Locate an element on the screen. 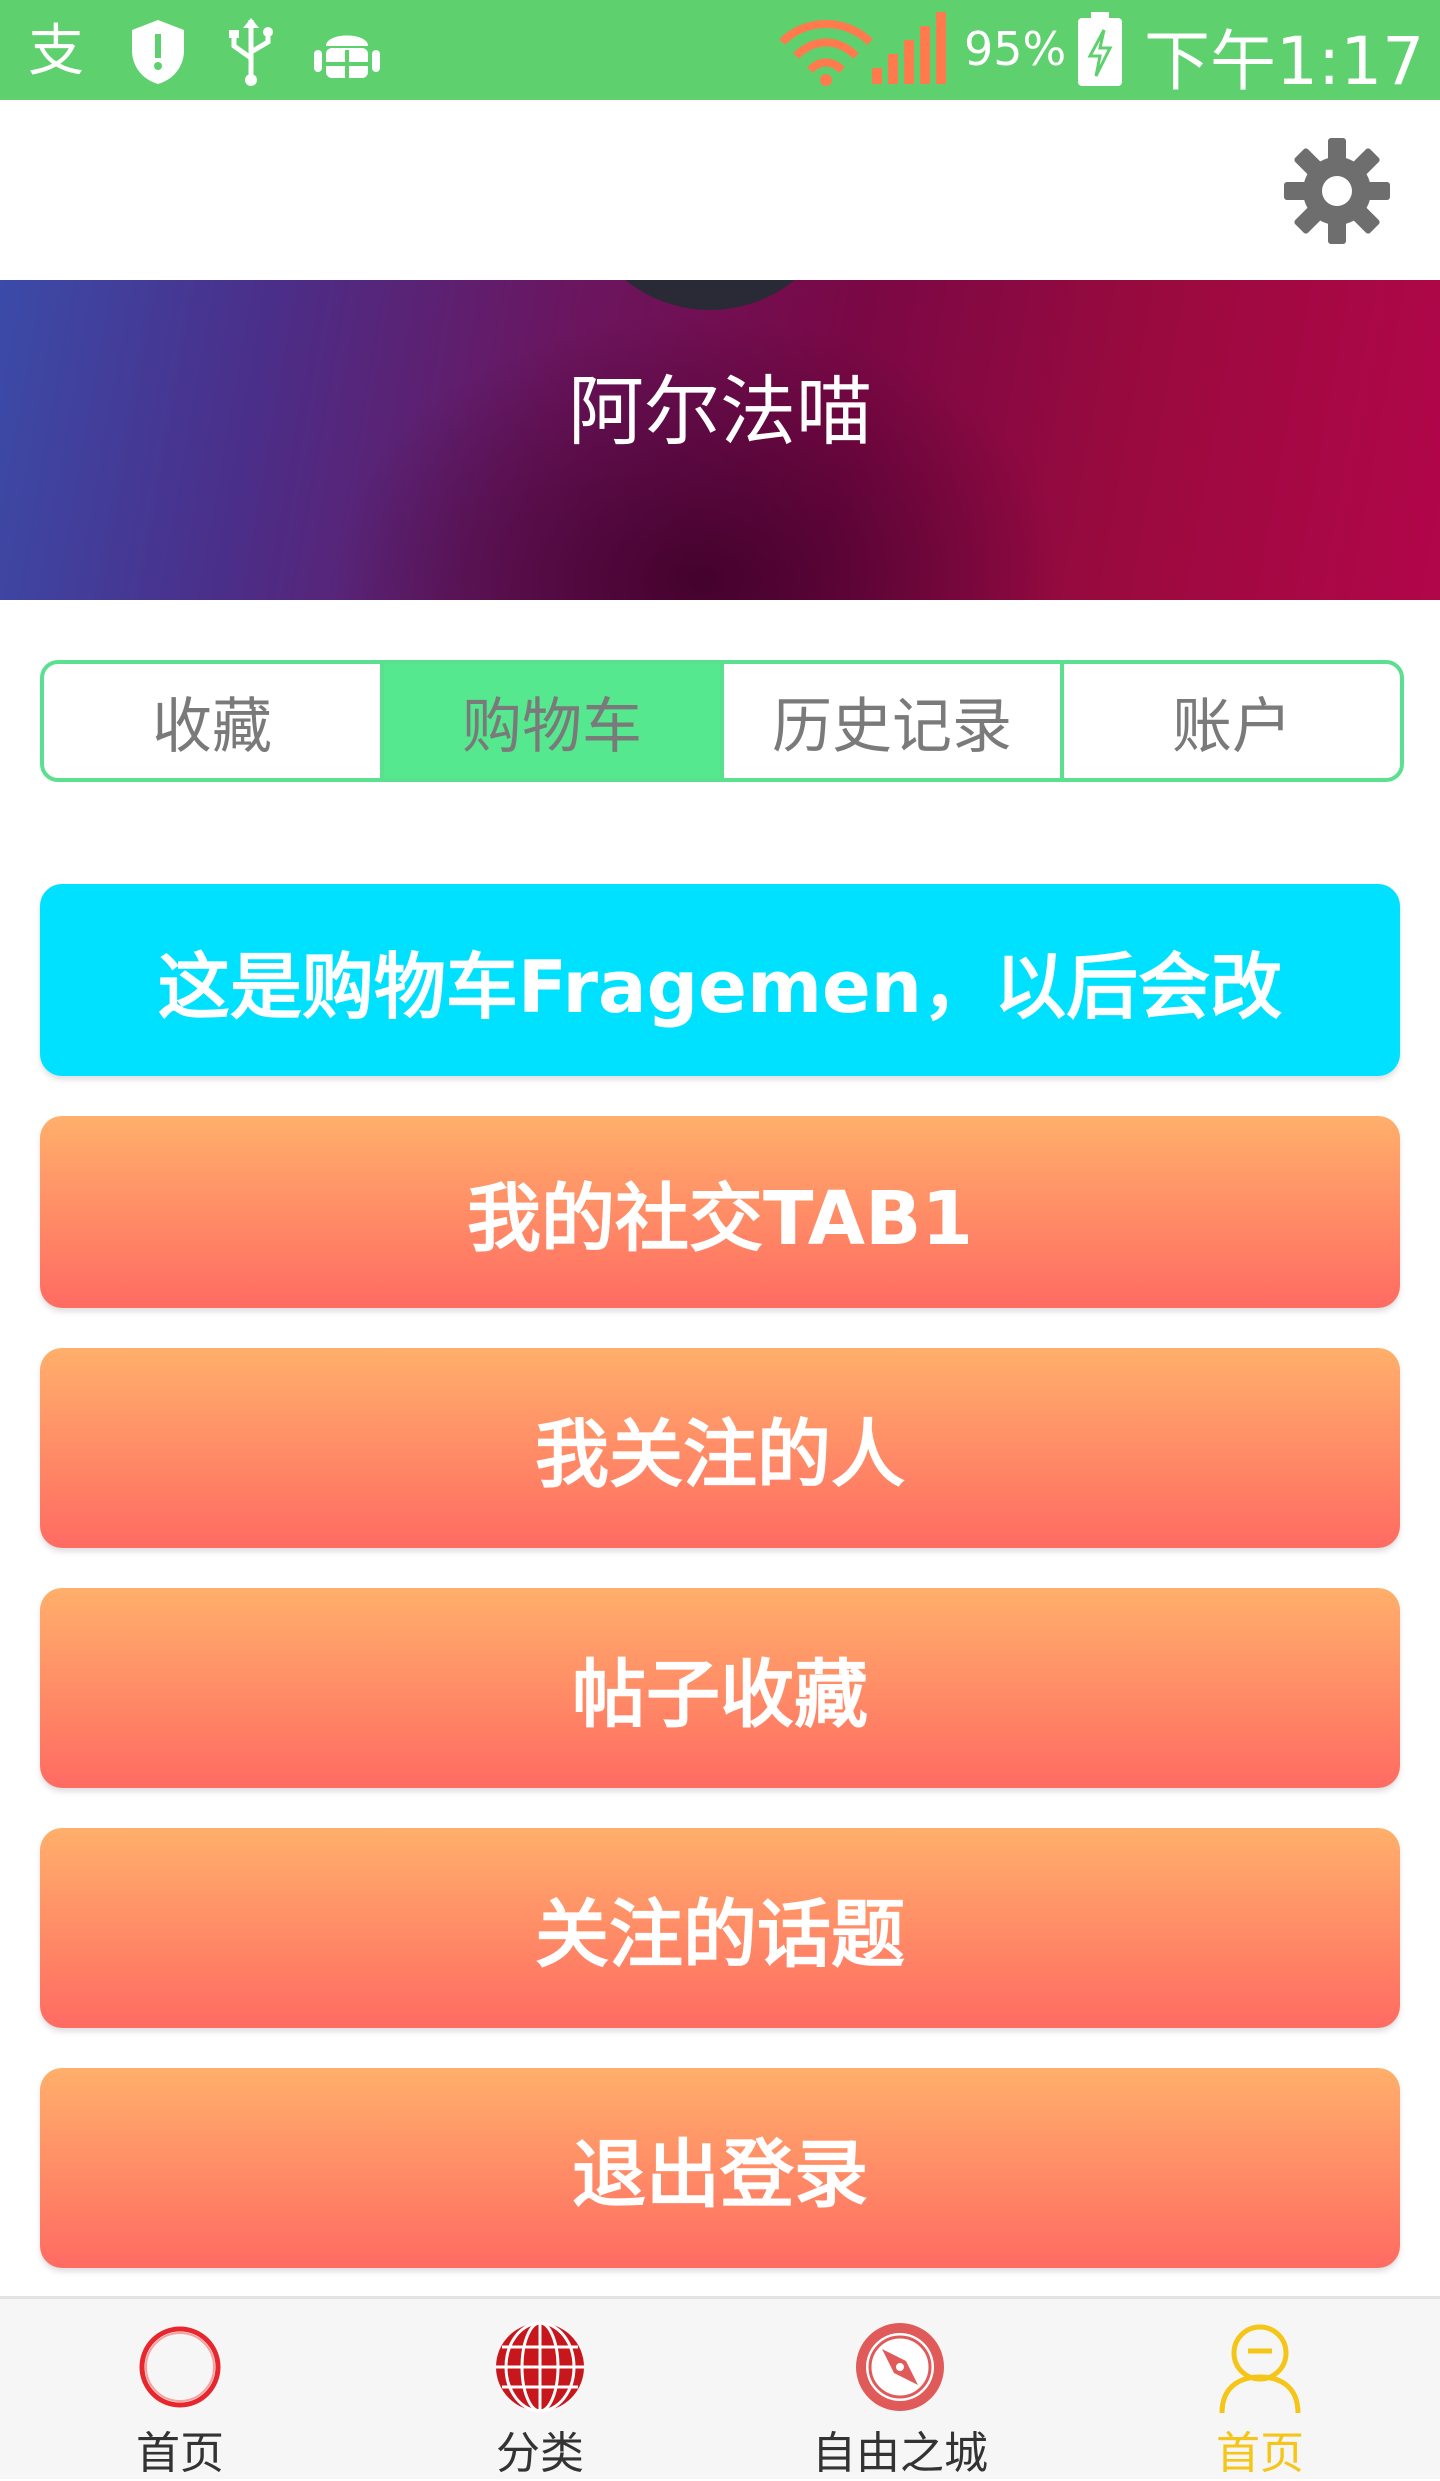 This screenshot has width=1440, height=2481. user-icon is located at coordinates (1260, 2369).